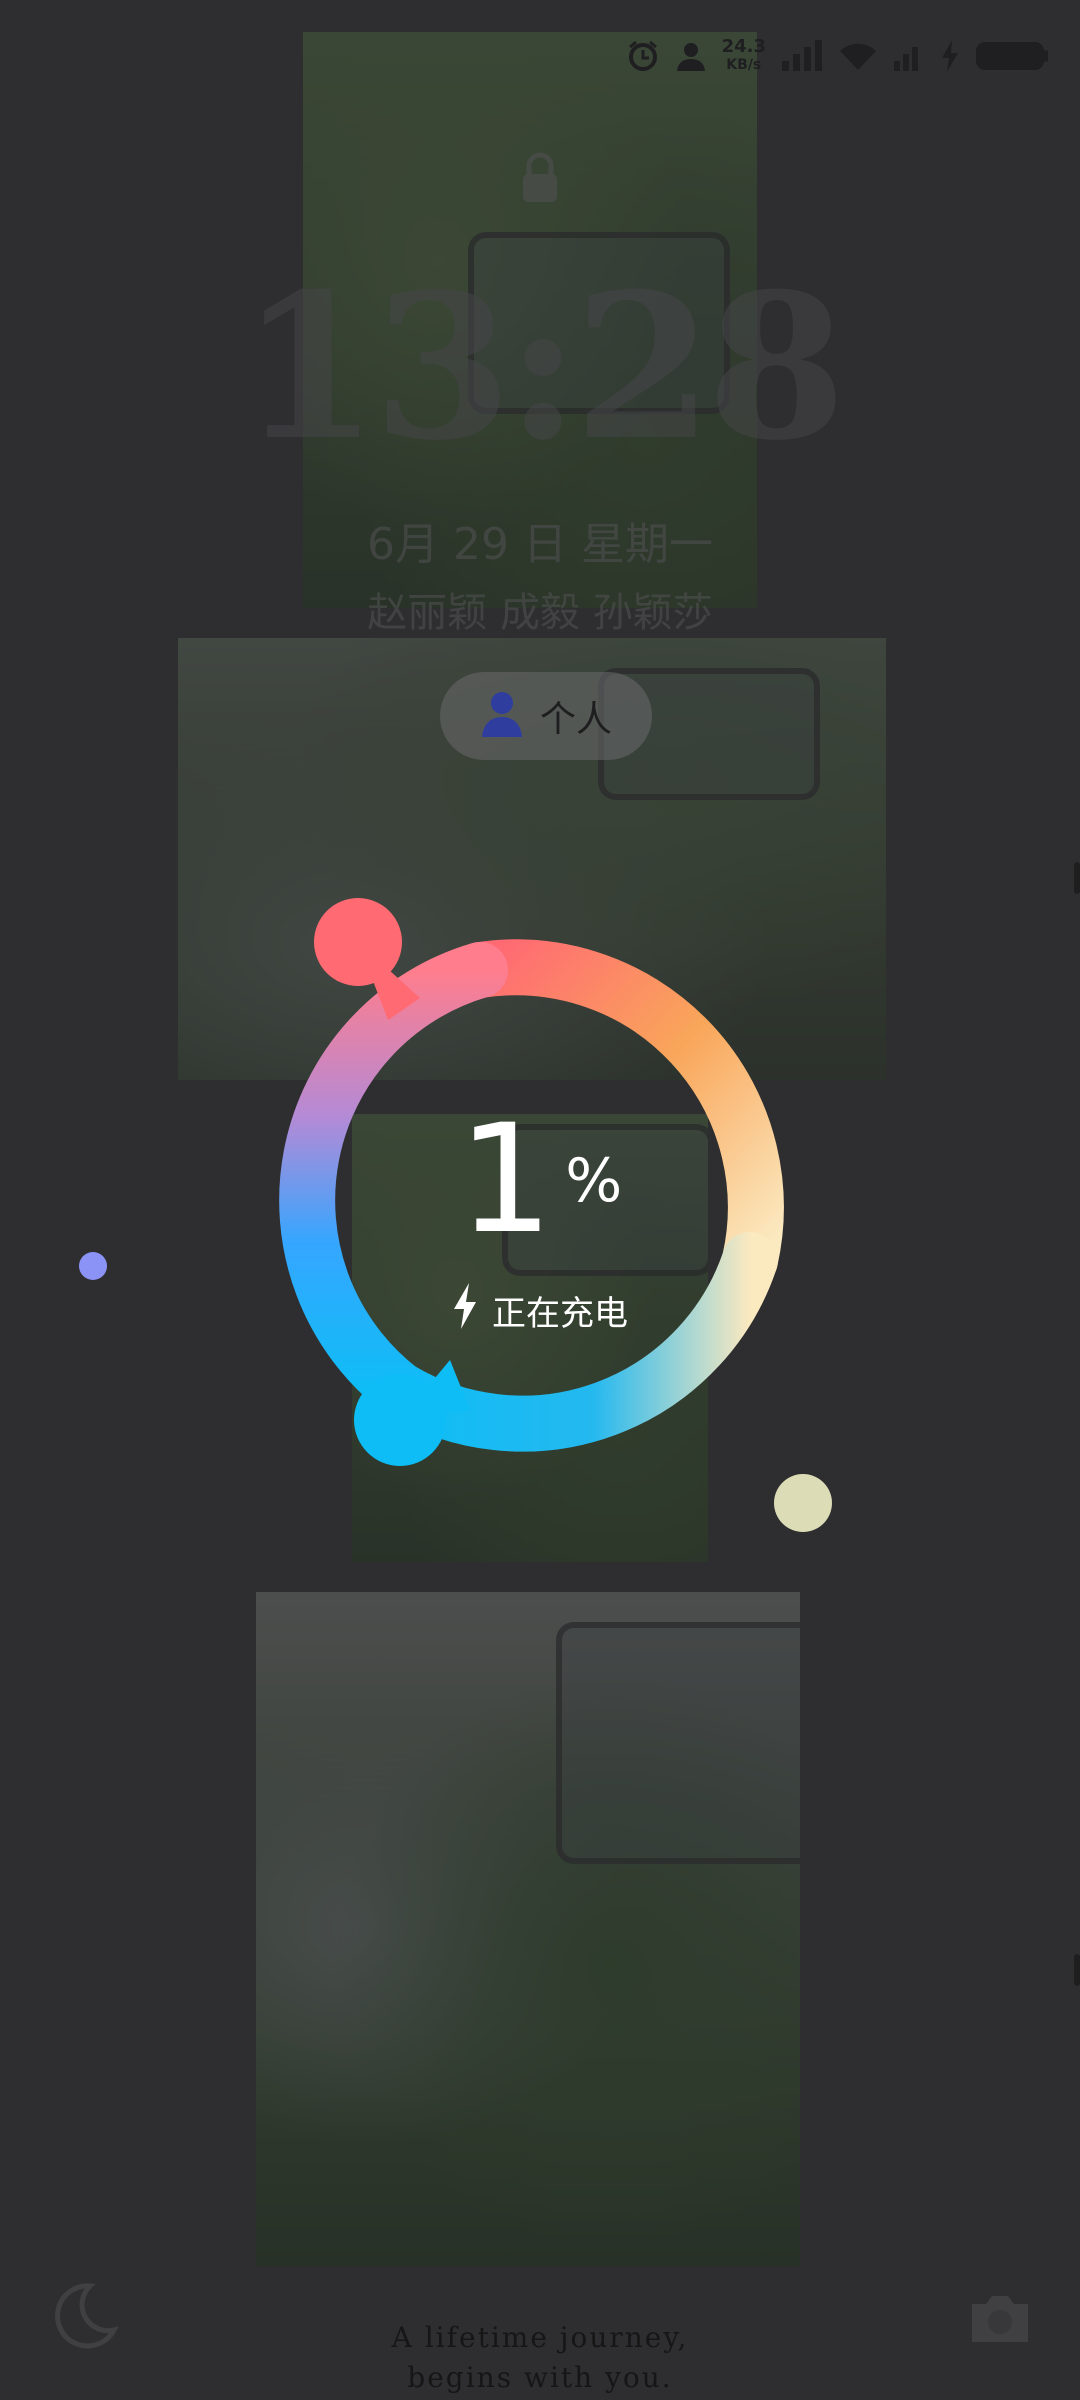  I want to click on charging-status: 正在充电, so click(540, 1310).